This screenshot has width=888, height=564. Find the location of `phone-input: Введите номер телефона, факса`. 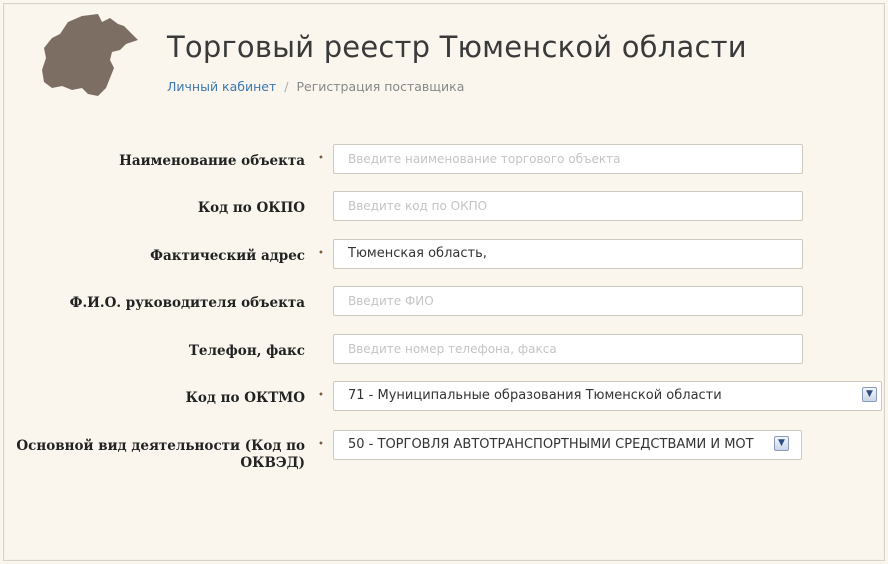

phone-input: Введите номер телефона, факса is located at coordinates (568, 349).